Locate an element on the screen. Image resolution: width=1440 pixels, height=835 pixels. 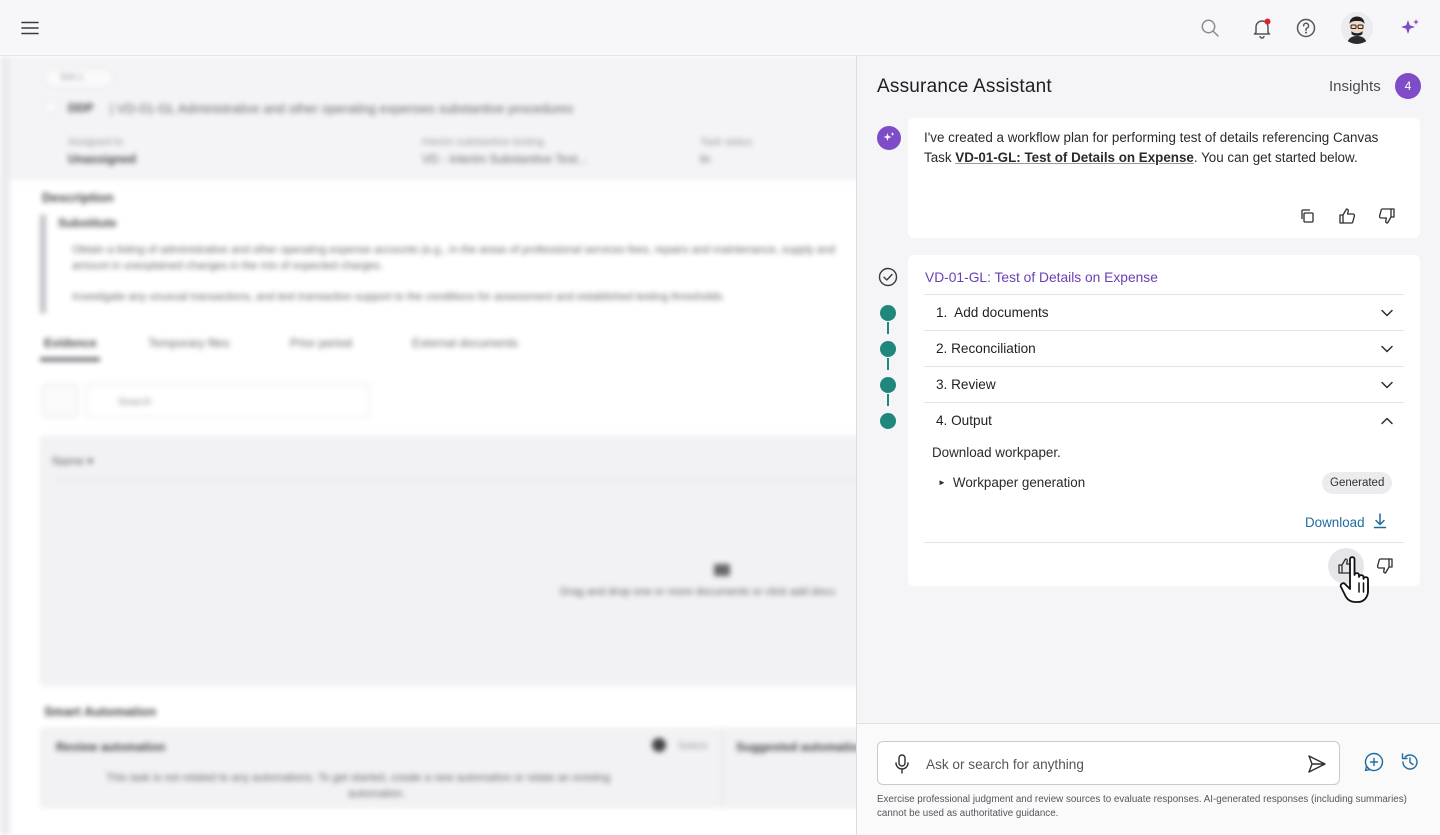
step-label: 1. Add documents is located at coordinates (992, 312).